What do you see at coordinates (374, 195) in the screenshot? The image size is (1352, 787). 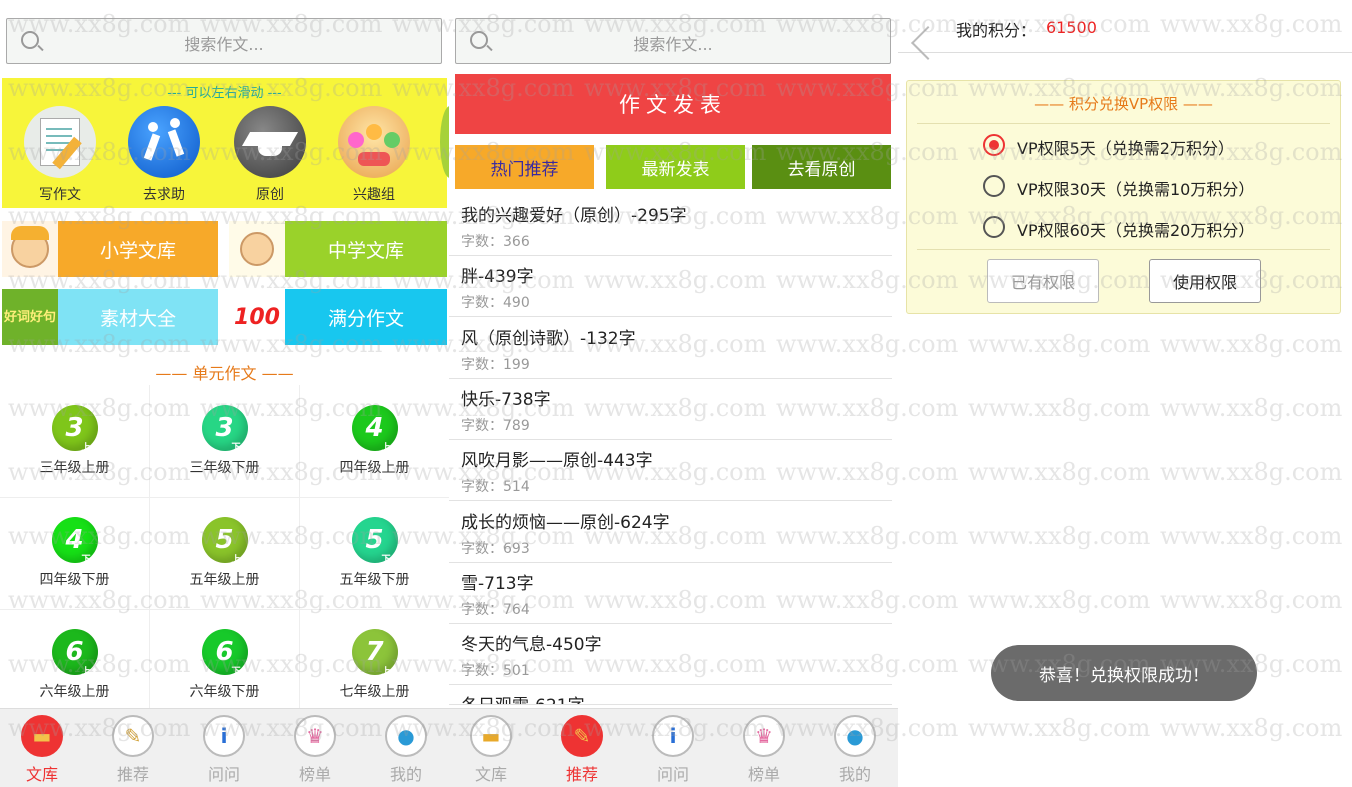 I see `category-label: 兴趣组` at bounding box center [374, 195].